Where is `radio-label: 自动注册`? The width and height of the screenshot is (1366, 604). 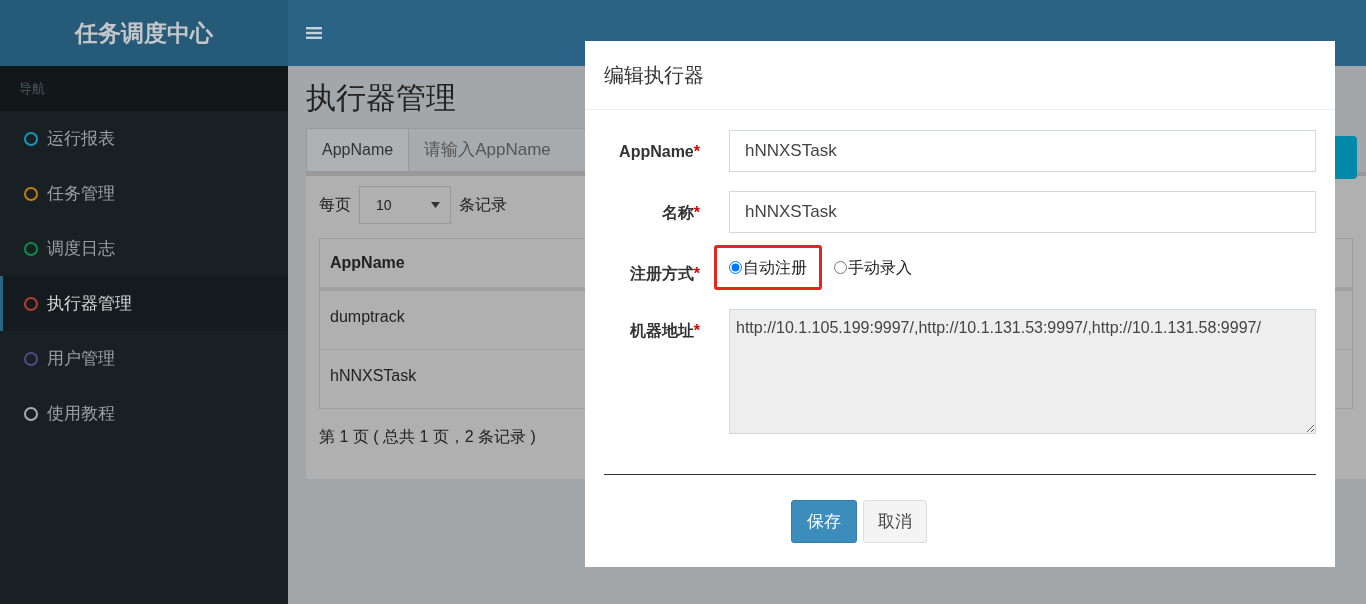 radio-label: 自动注册 is located at coordinates (775, 267).